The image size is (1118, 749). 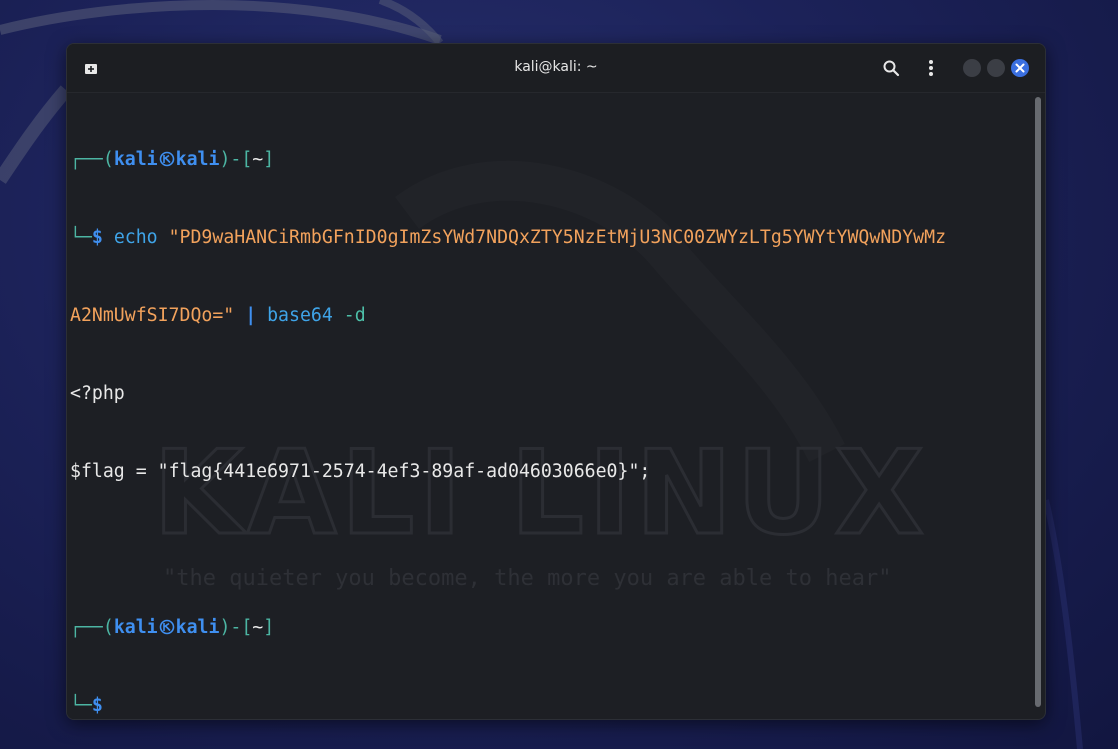 I want to click on maximize-button, so click(x=996, y=68).